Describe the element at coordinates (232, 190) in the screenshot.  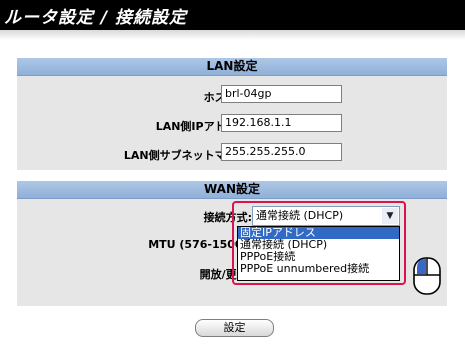
I see `wan-panel-title: WAN設定` at that location.